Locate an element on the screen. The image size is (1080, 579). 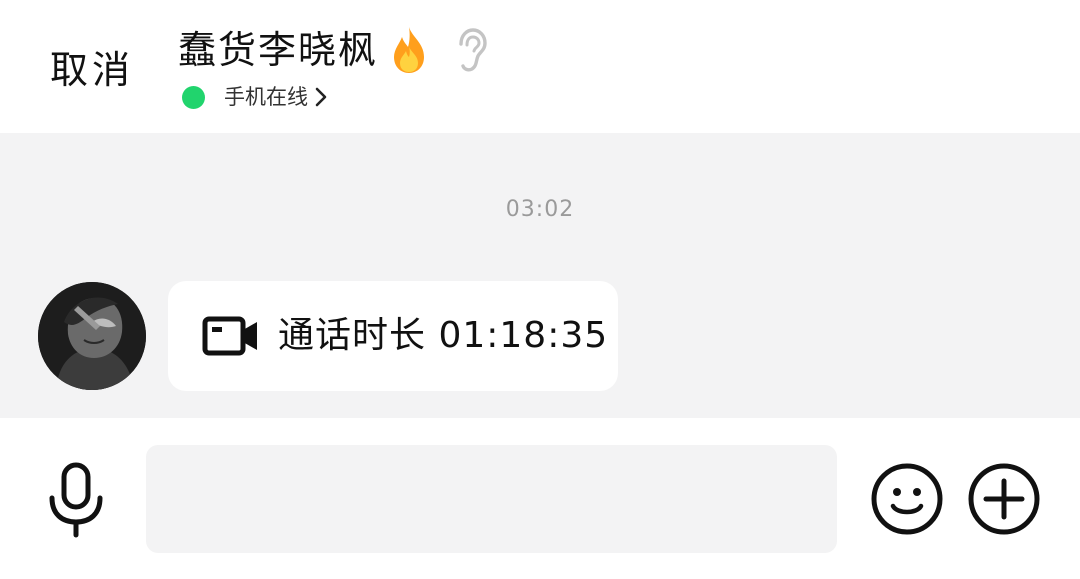
online-status: 手机在线 is located at coordinates (255, 97).